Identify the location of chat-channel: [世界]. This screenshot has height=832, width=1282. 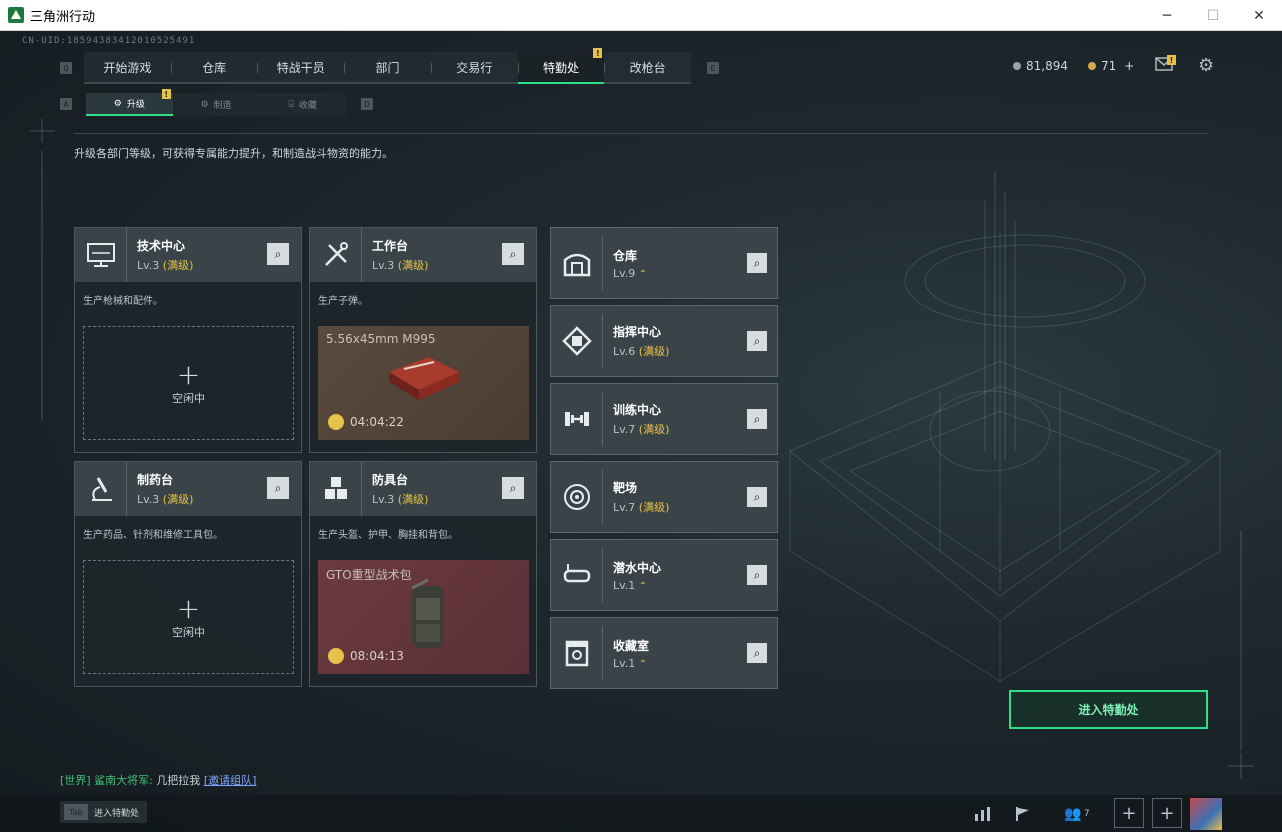
(75, 780).